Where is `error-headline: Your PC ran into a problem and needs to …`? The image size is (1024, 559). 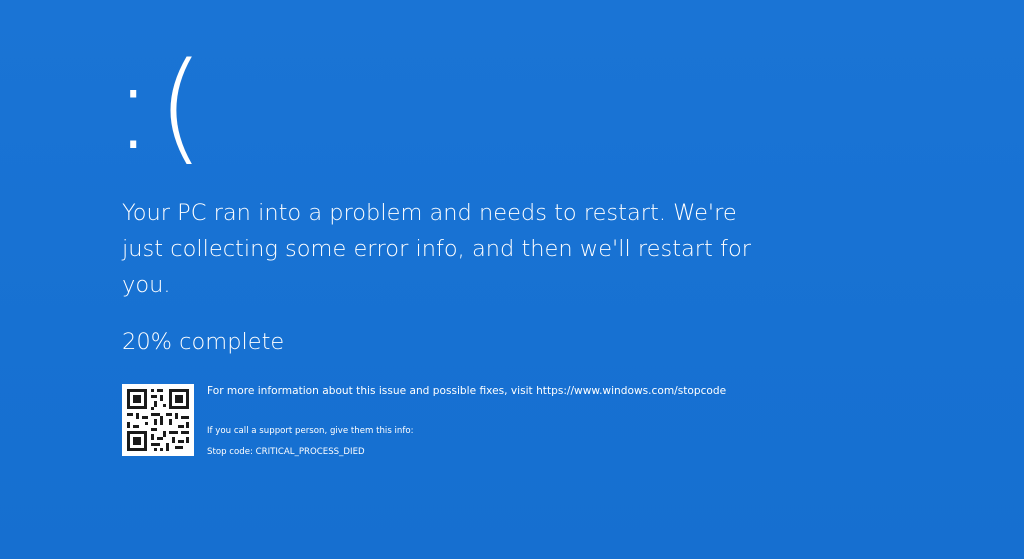
error-headline: Your PC ran into a problem and needs to … is located at coordinates (436, 249).